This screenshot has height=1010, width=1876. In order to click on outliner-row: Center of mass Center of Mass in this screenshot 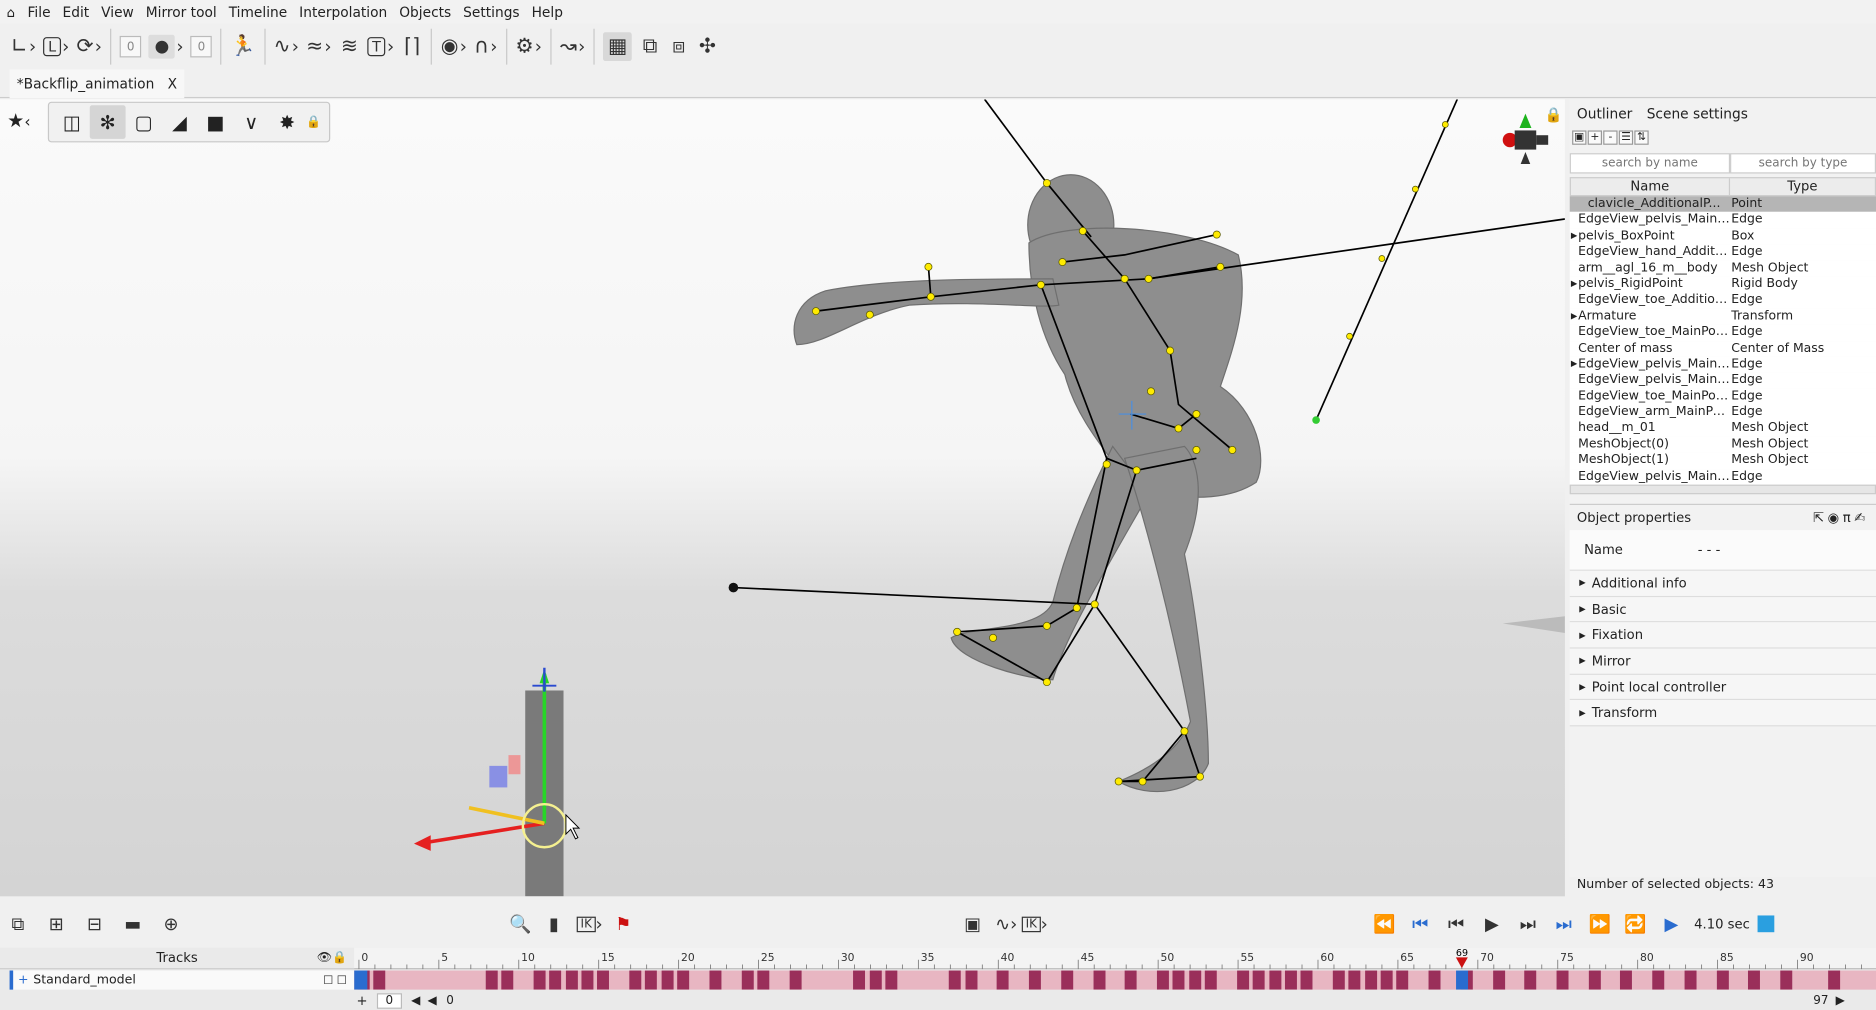, I will do `click(1722, 348)`.